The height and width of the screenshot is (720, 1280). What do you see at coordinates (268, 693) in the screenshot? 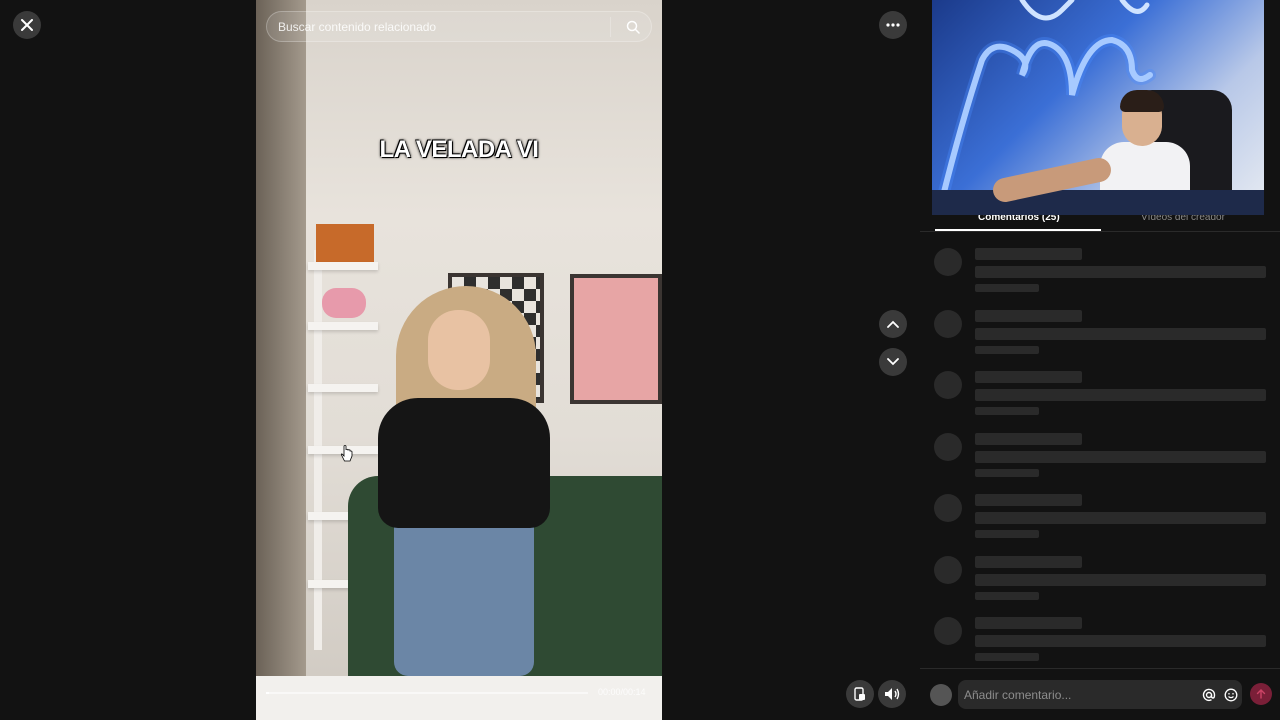
I see `video-progress-fill` at bounding box center [268, 693].